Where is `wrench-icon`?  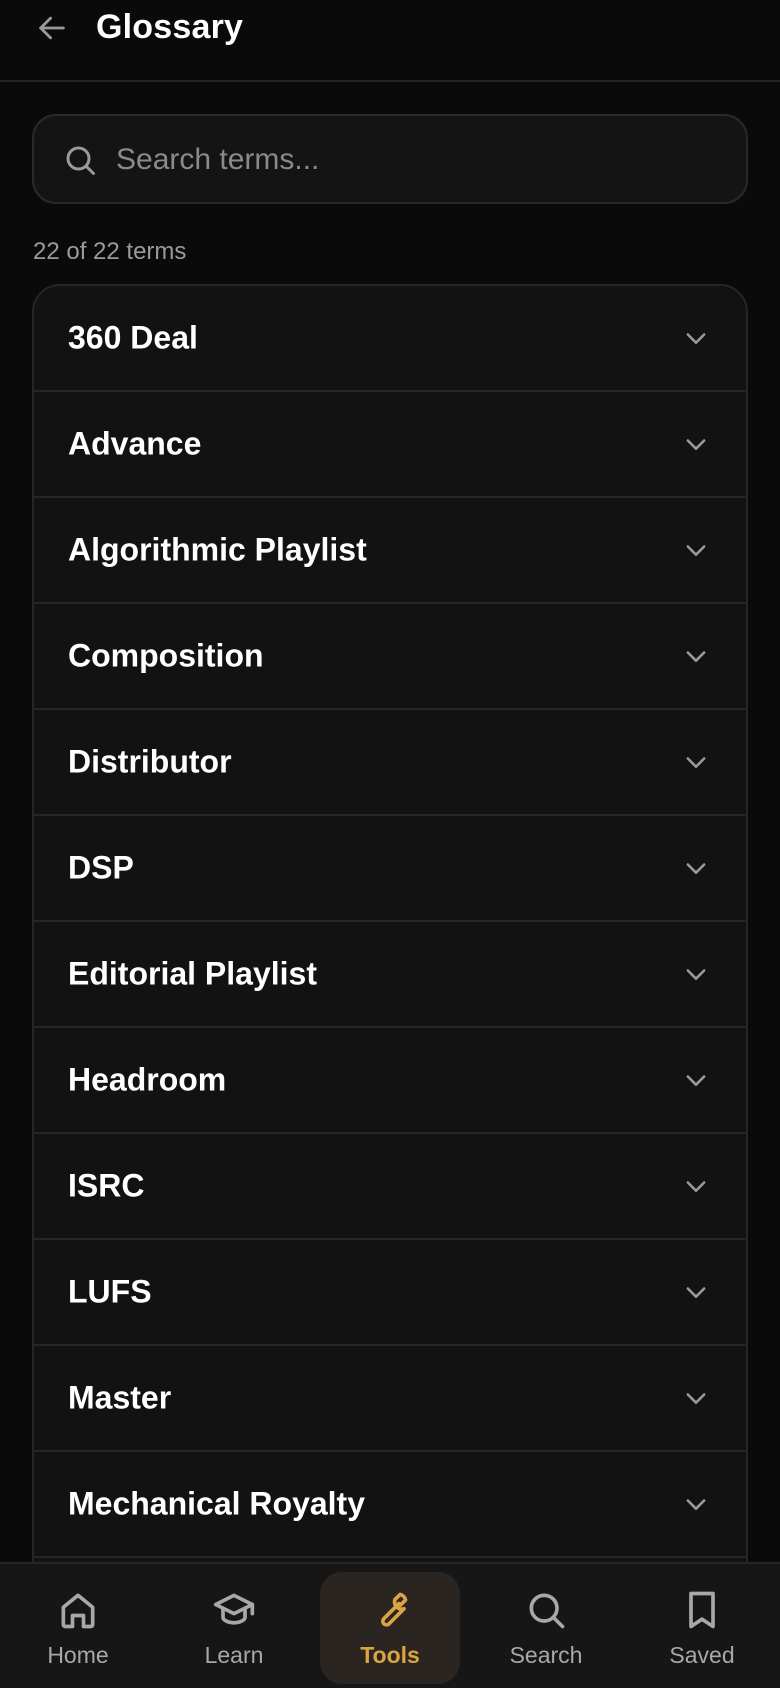 wrench-icon is located at coordinates (390, 1610).